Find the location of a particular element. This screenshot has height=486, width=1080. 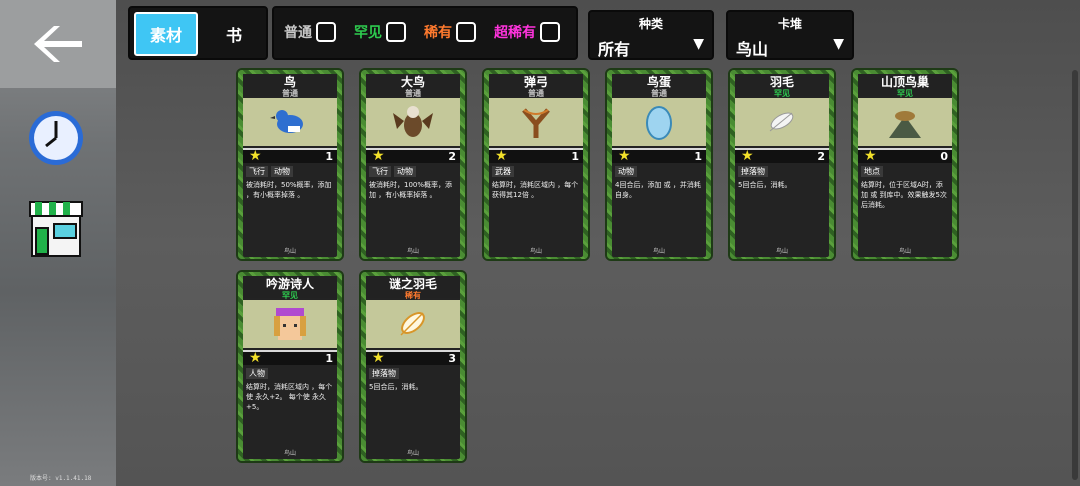

card-bird: 鸟 普通 ★ 1 飞行 动物 被消耗时，50%概率，添加 ，有小概率掉落 。 鸟山 is located at coordinates (290, 164).